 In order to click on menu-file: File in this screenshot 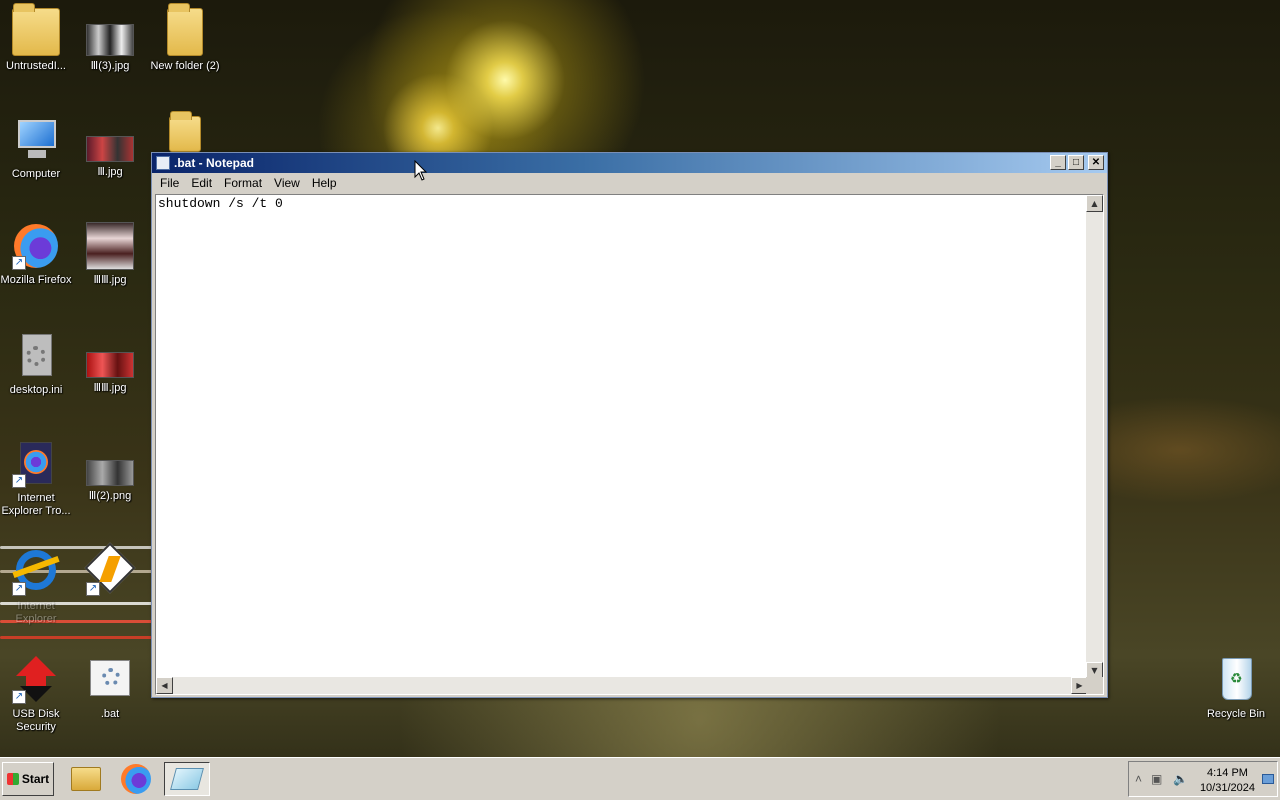, I will do `click(169, 183)`.